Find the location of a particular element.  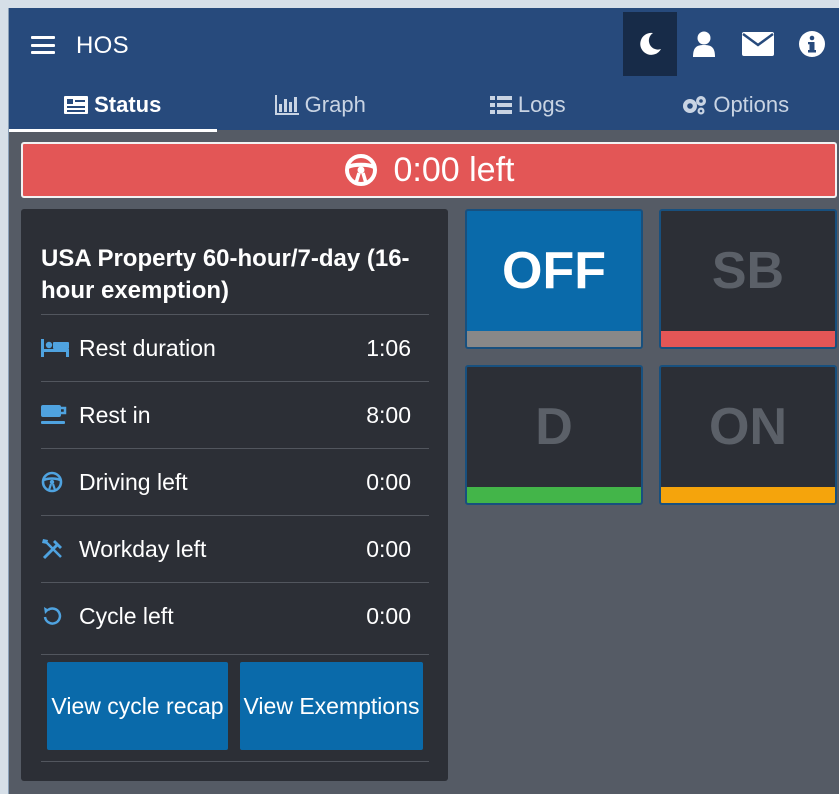

tab-graph-label: Graph is located at coordinates (335, 104).